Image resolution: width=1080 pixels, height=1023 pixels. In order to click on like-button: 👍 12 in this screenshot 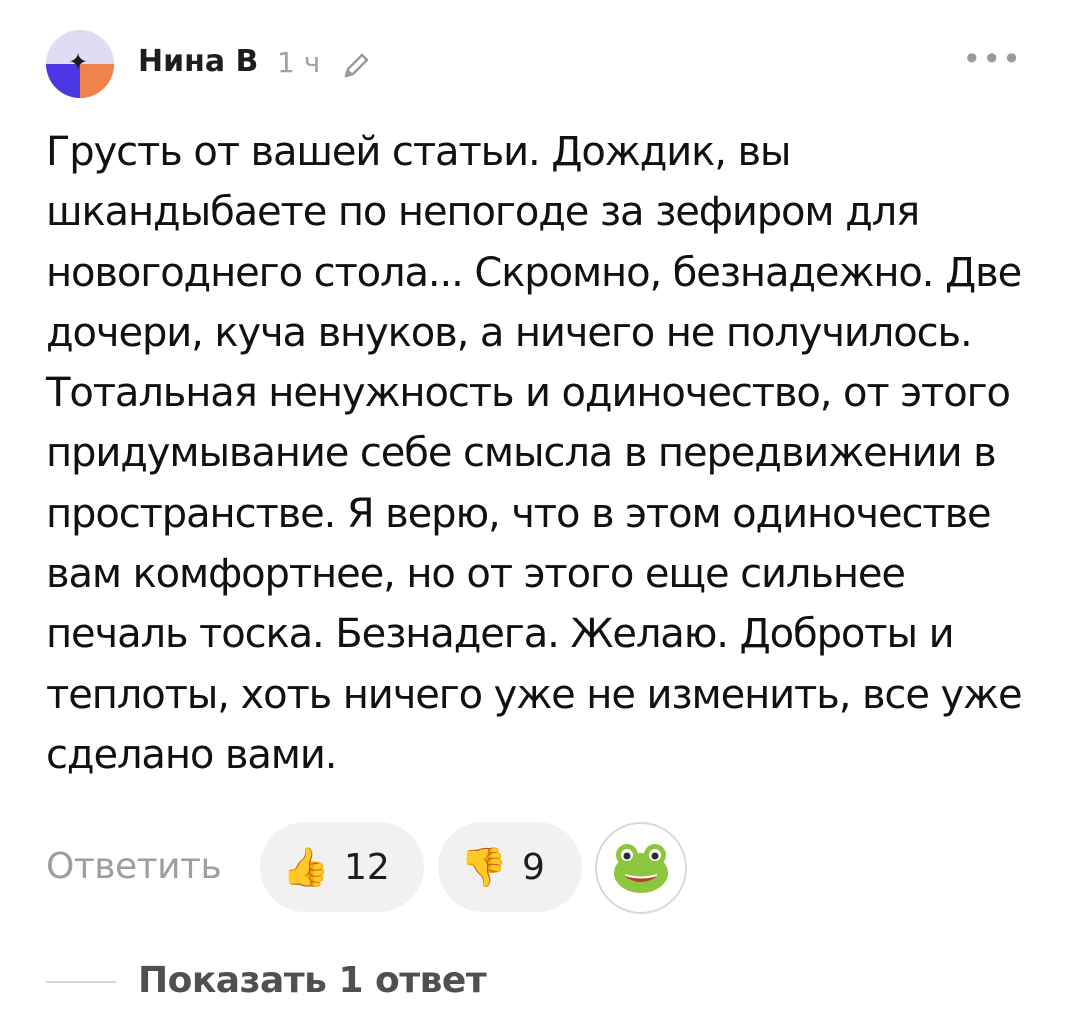, I will do `click(342, 867)`.